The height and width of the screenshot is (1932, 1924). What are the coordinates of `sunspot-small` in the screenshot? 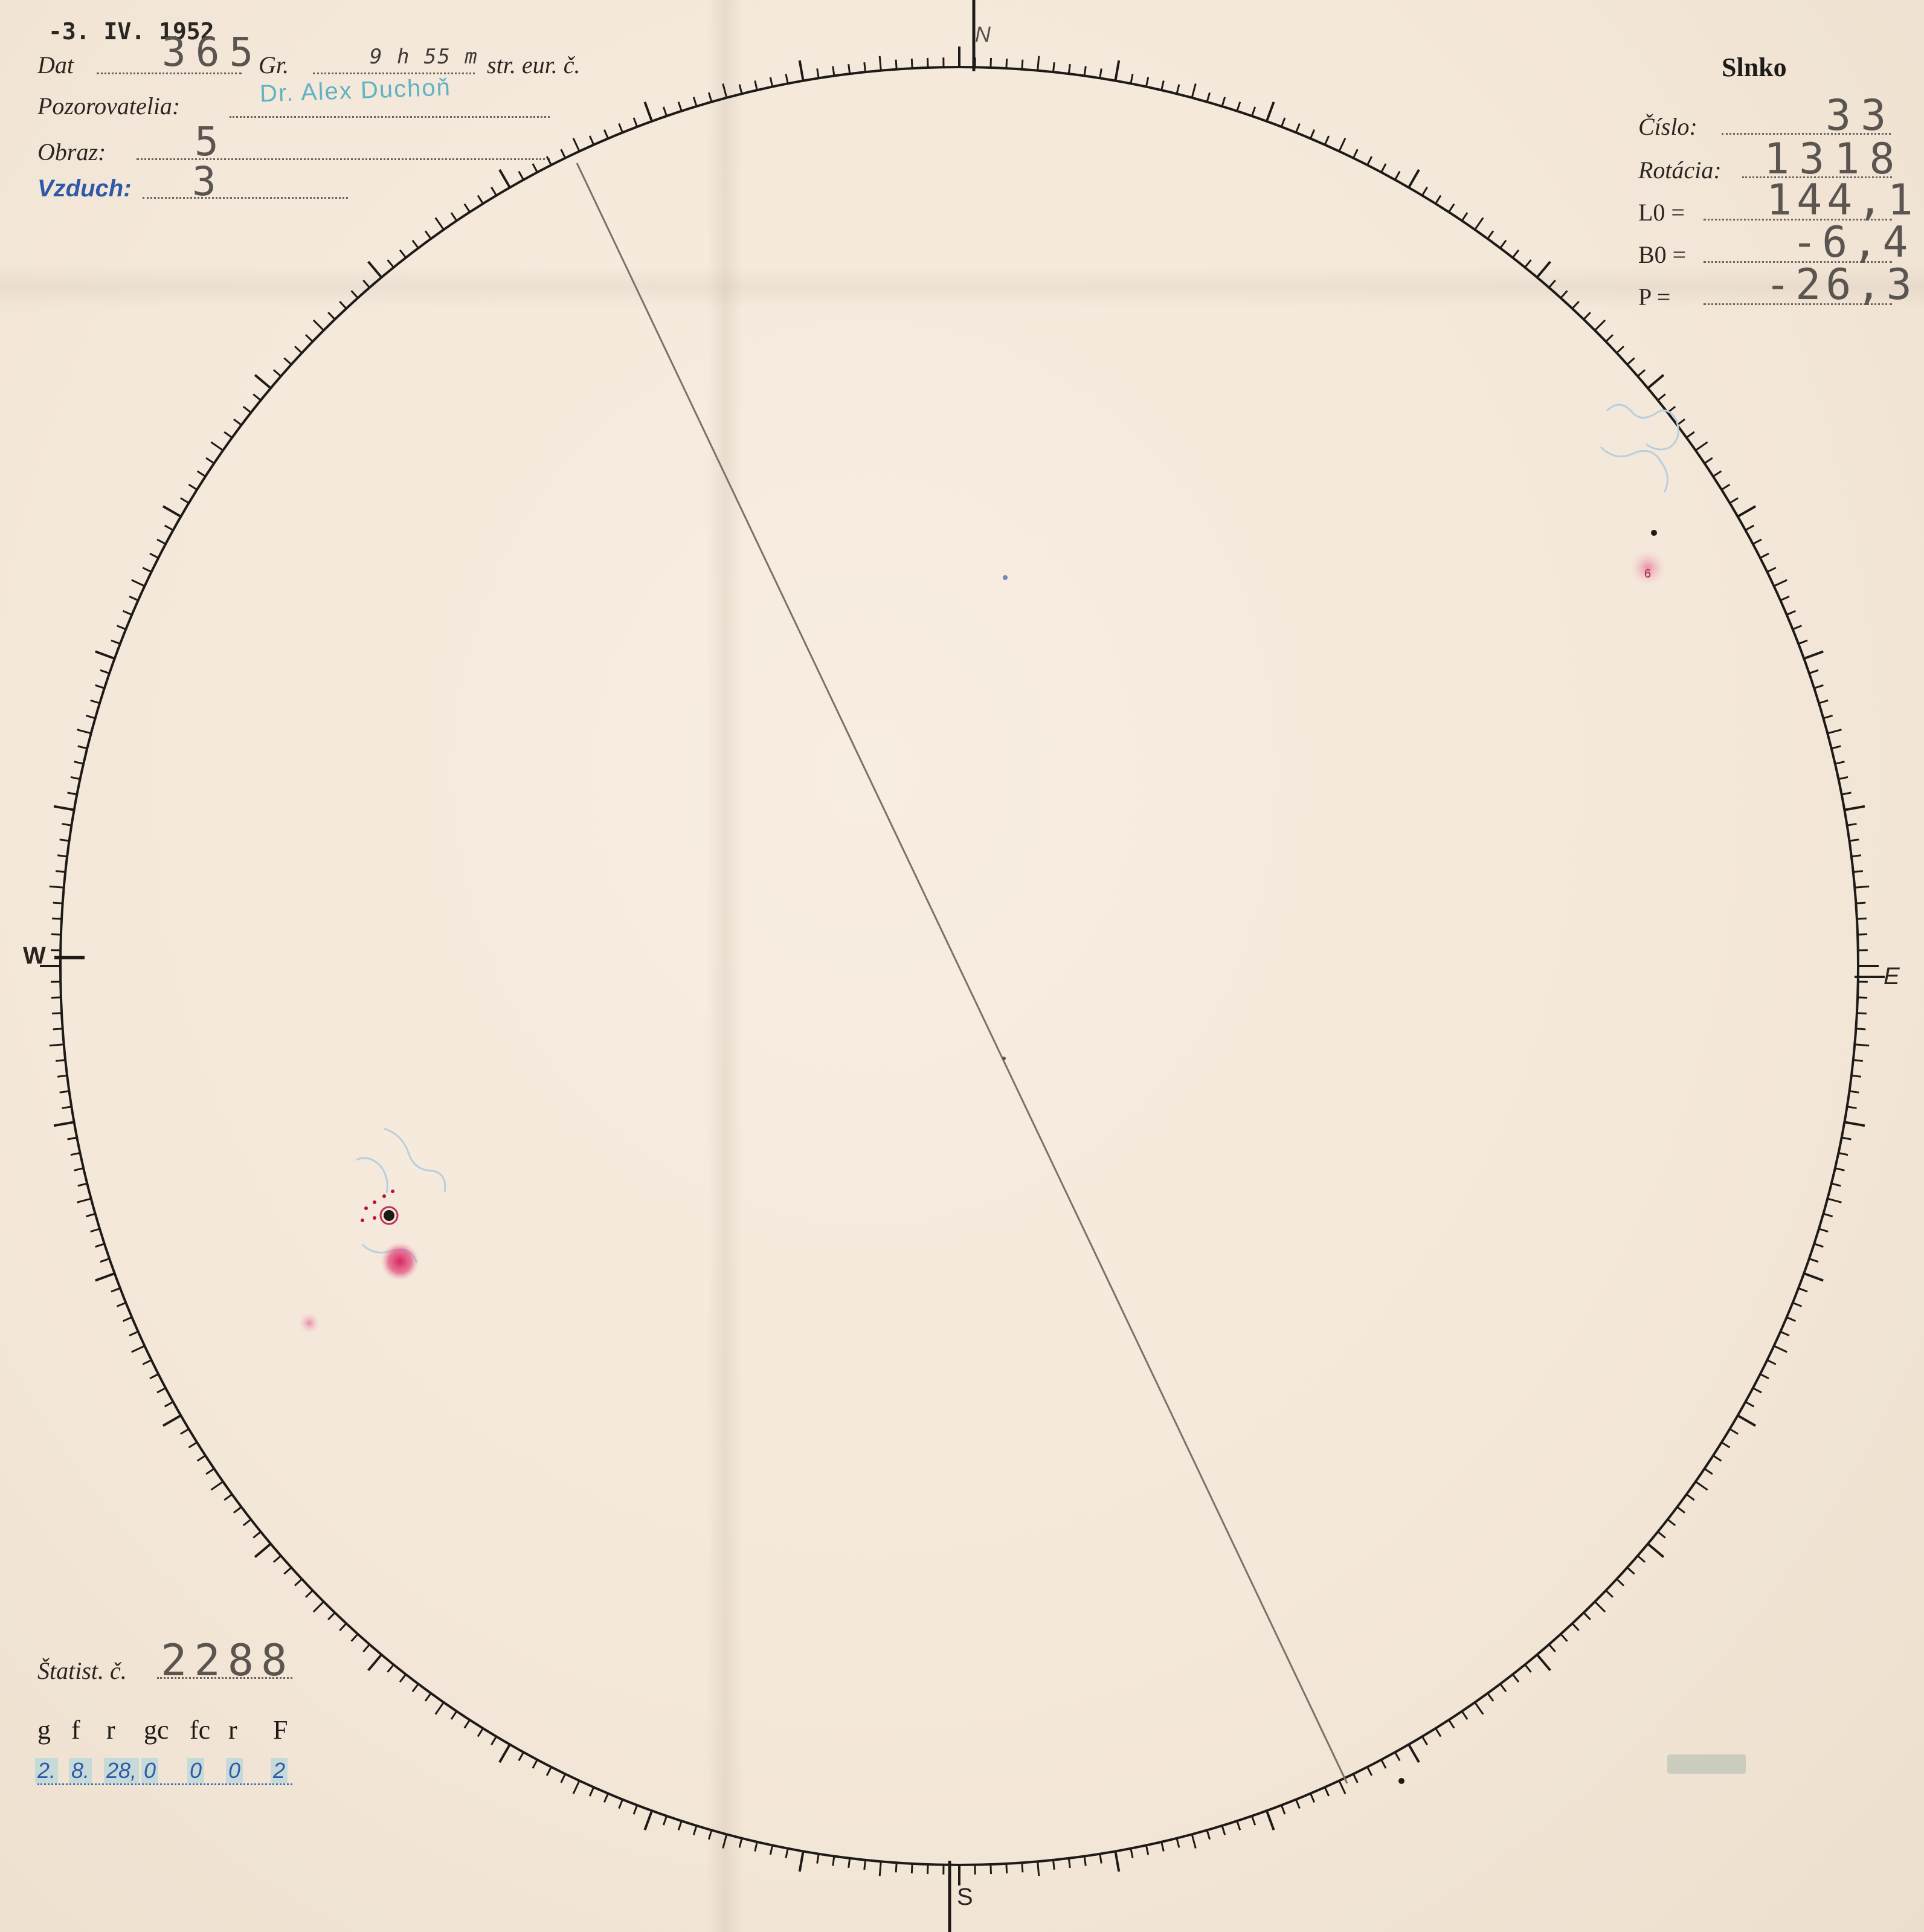 It's located at (363, 1220).